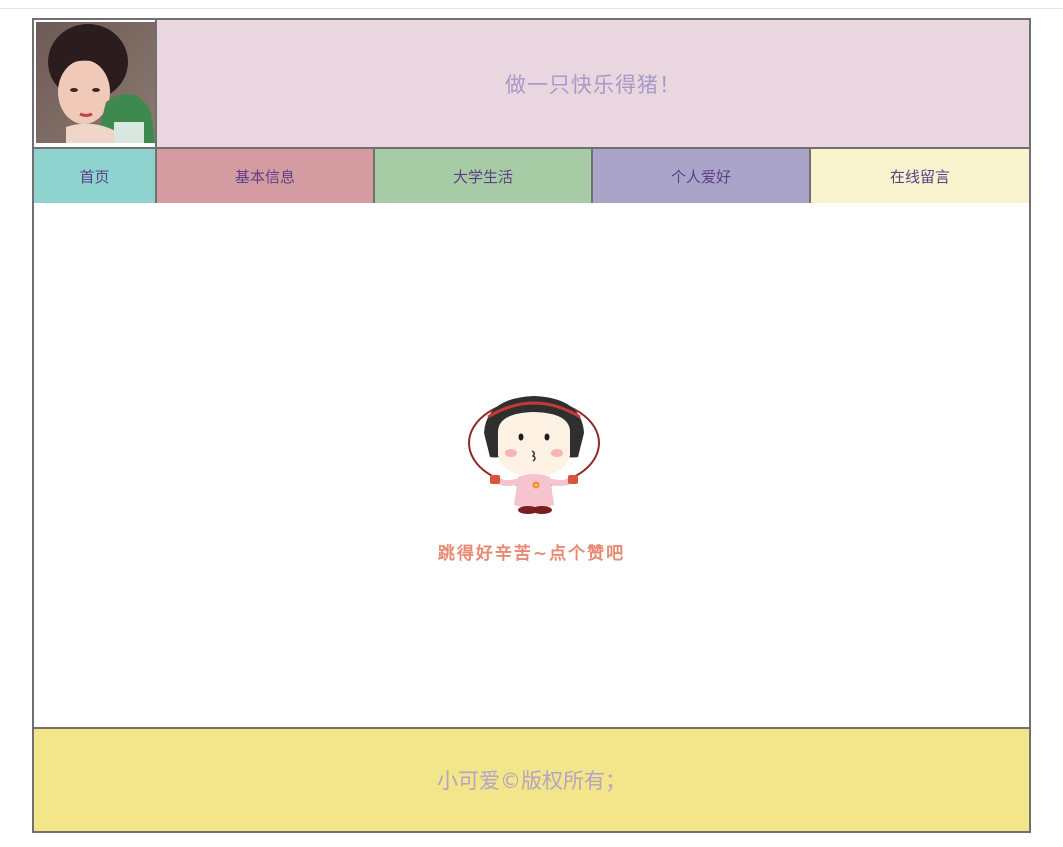 The image size is (1063, 847). I want to click on nav-bar: 首页 基本信息 大学生活 个人爱好 在线留言, so click(531, 176).